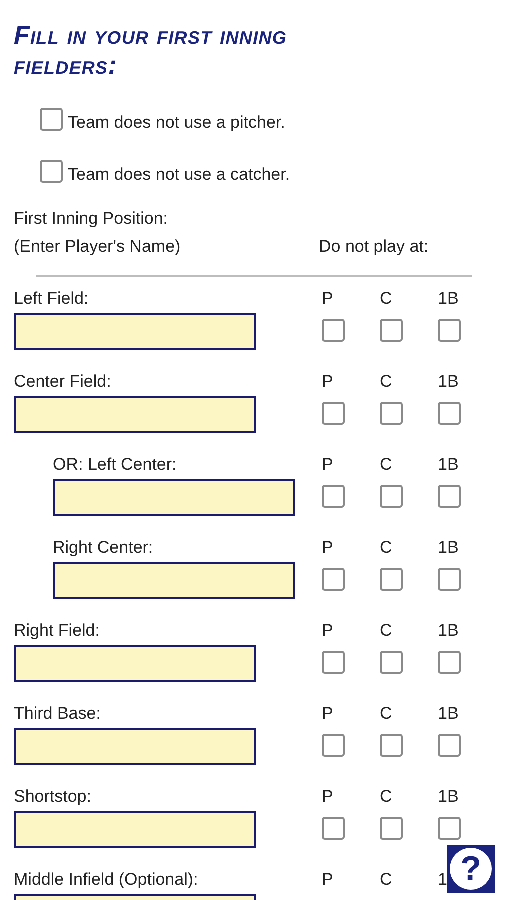  What do you see at coordinates (58, 714) in the screenshot?
I see `position-label: Third Base:` at bounding box center [58, 714].